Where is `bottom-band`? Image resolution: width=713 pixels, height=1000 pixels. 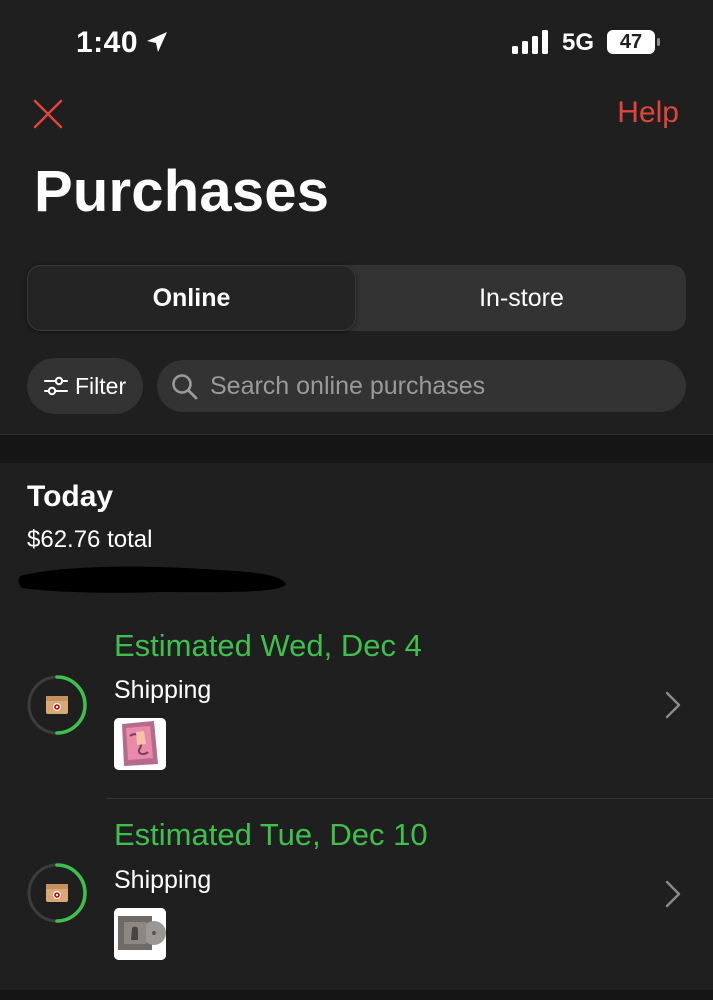
bottom-band is located at coordinates (356, 995).